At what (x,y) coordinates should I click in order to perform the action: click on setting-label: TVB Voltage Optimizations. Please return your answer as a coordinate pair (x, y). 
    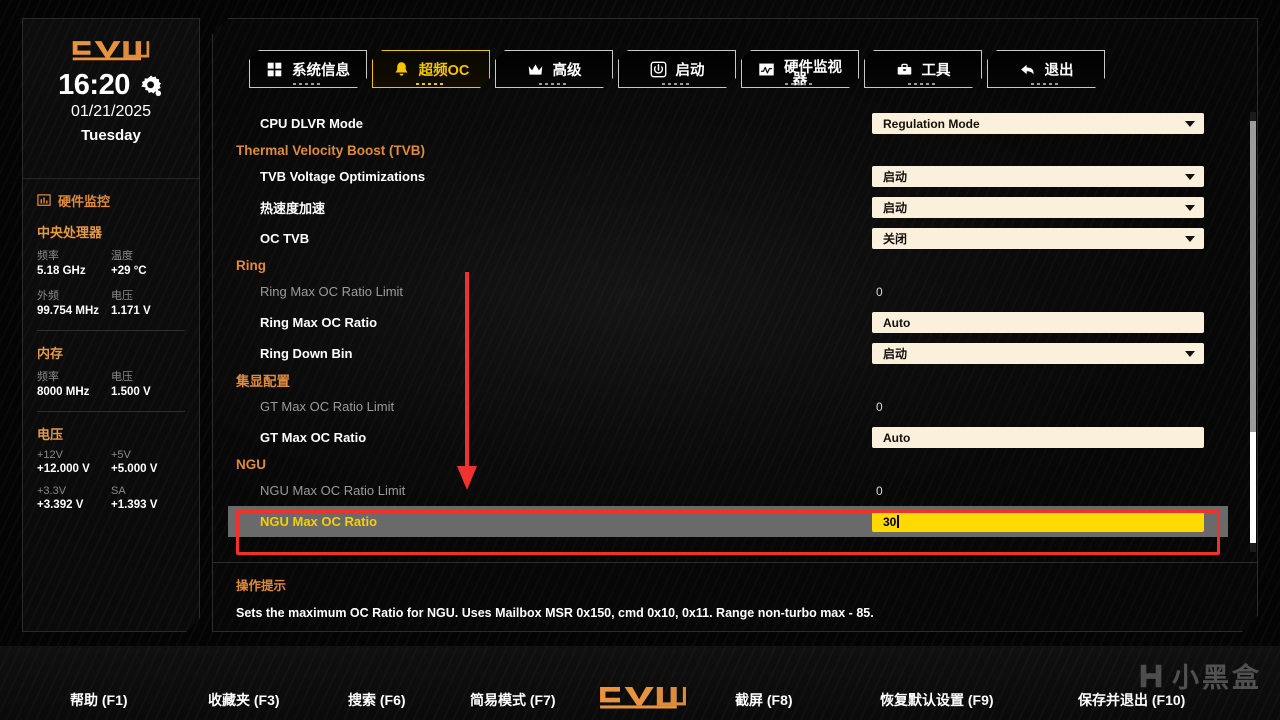
    Looking at the image, I should click on (343, 176).